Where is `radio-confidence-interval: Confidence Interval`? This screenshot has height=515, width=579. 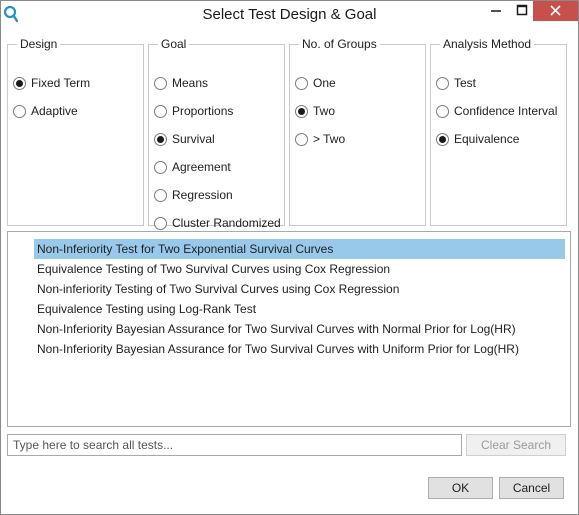
radio-confidence-interval: Confidence Interval is located at coordinates (496, 111).